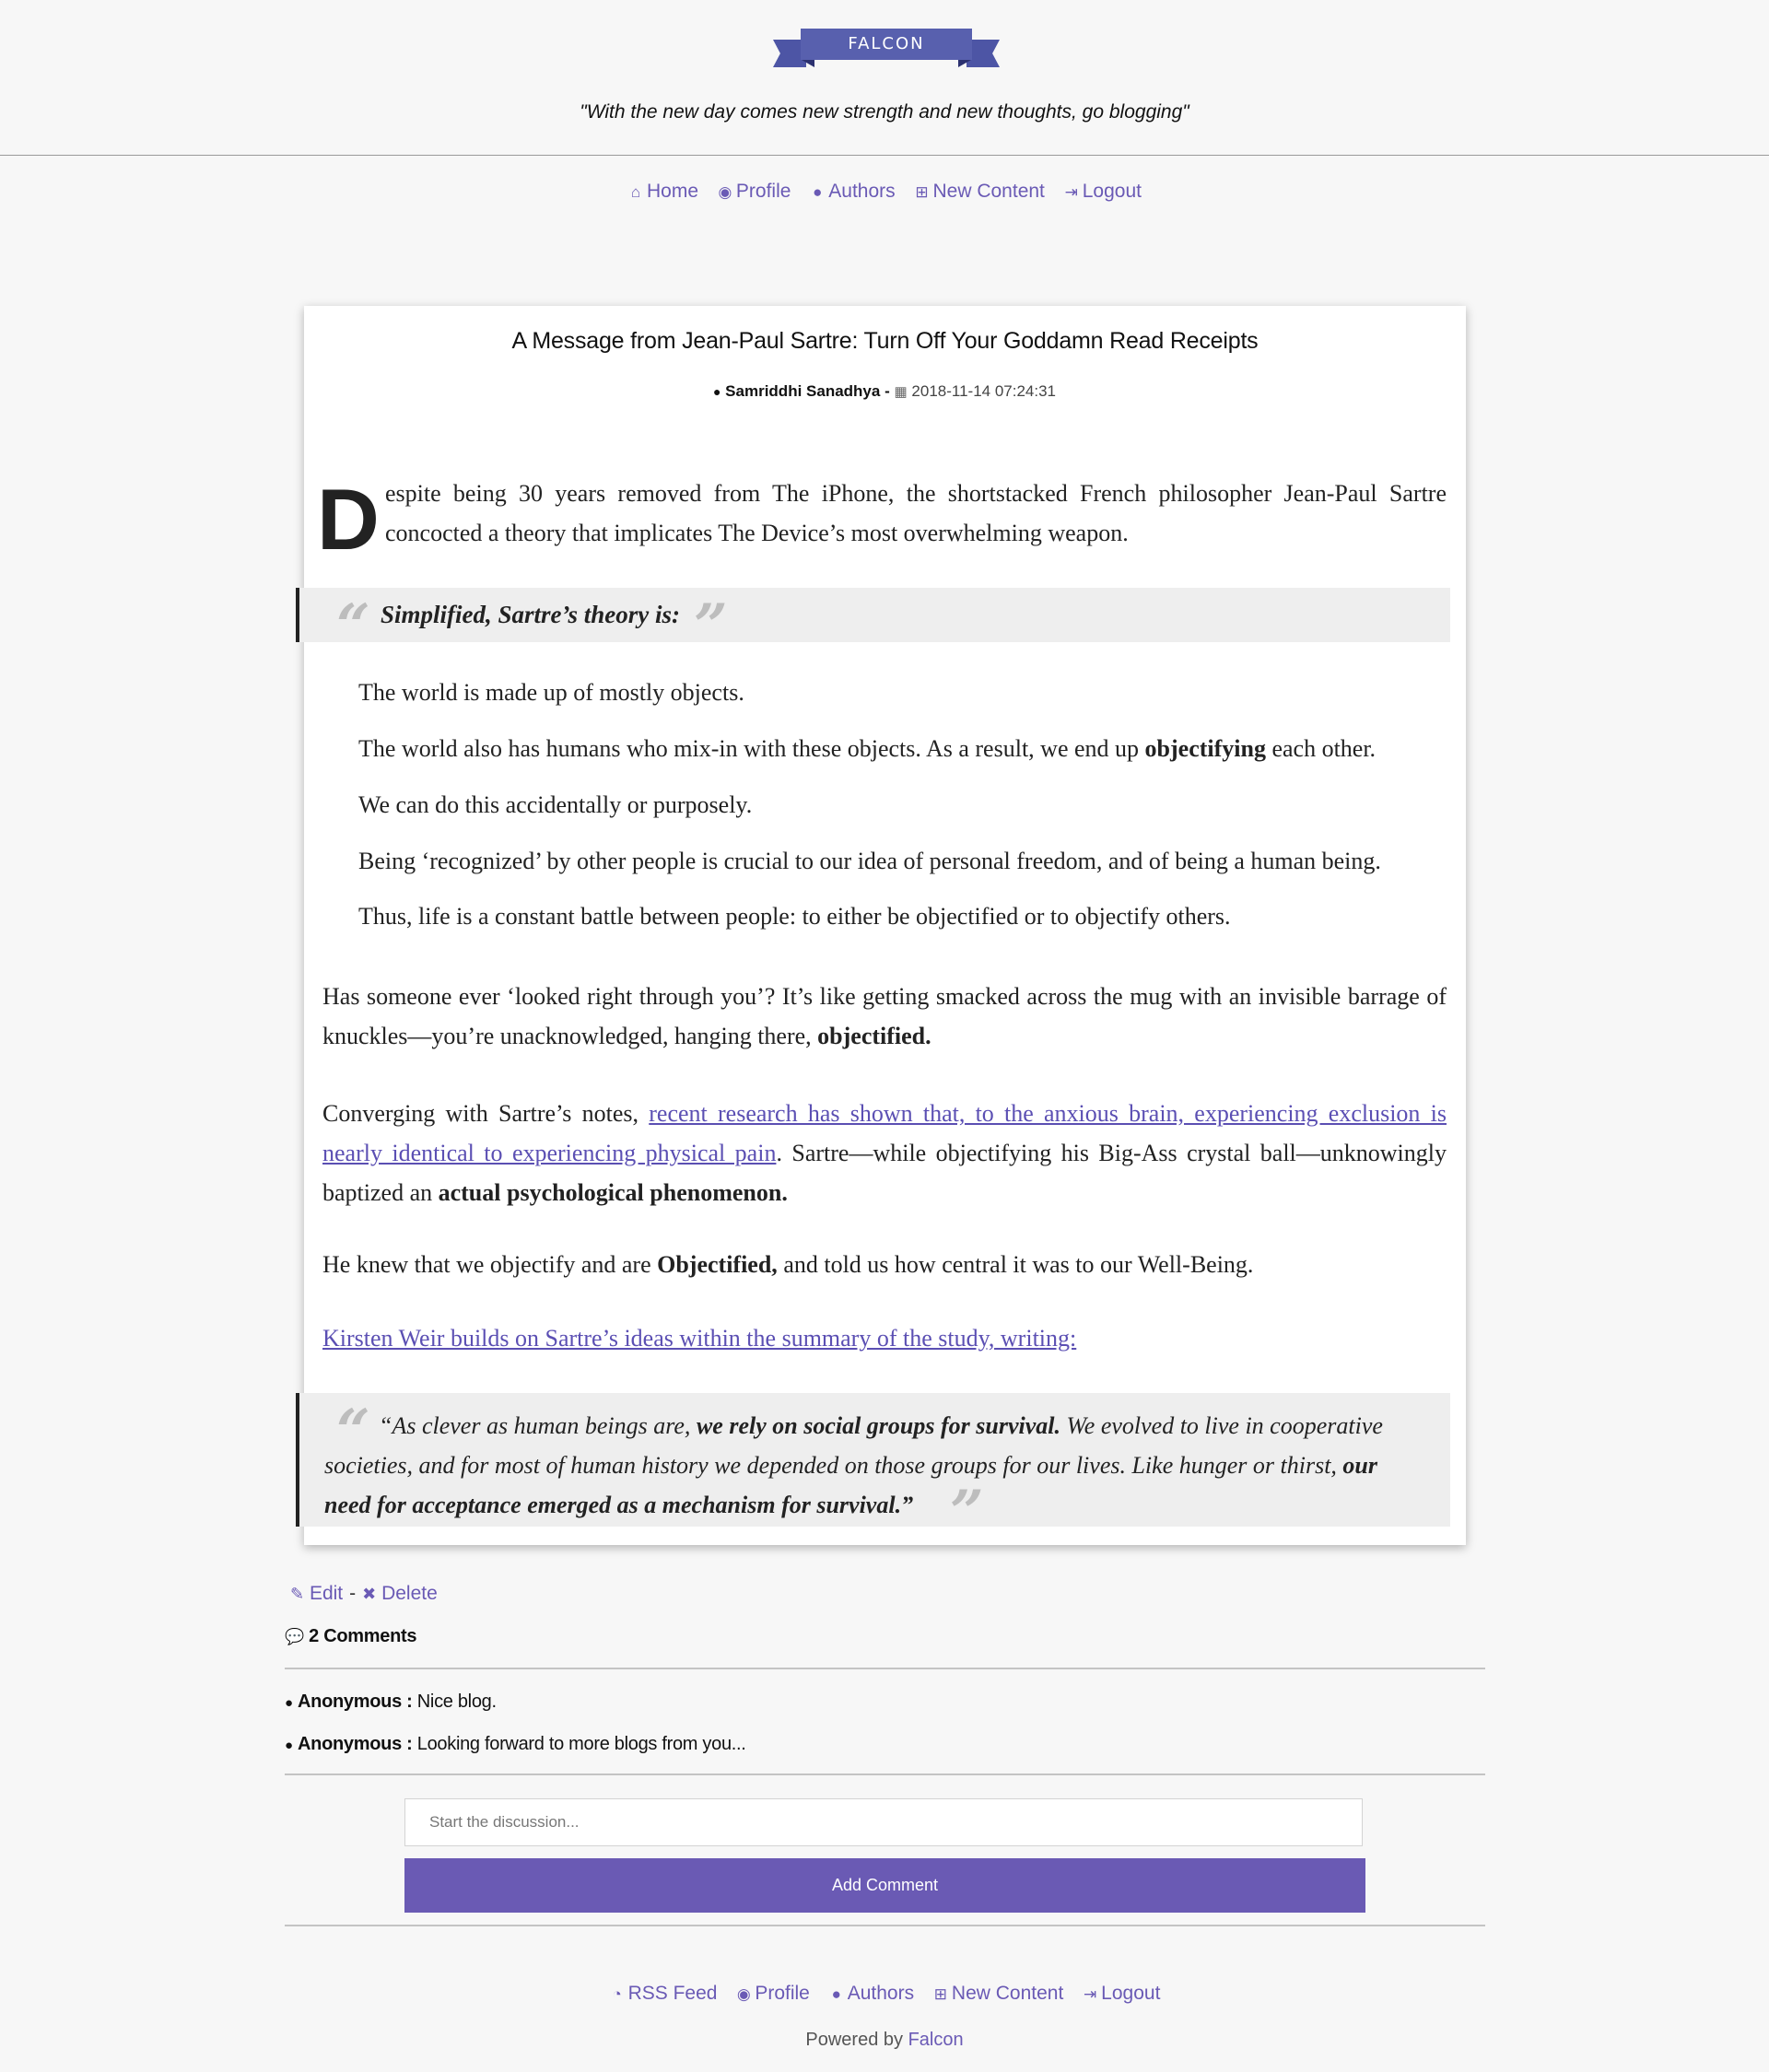  I want to click on footer-rss-link: ◔ RSS Feed, so click(663, 1994).